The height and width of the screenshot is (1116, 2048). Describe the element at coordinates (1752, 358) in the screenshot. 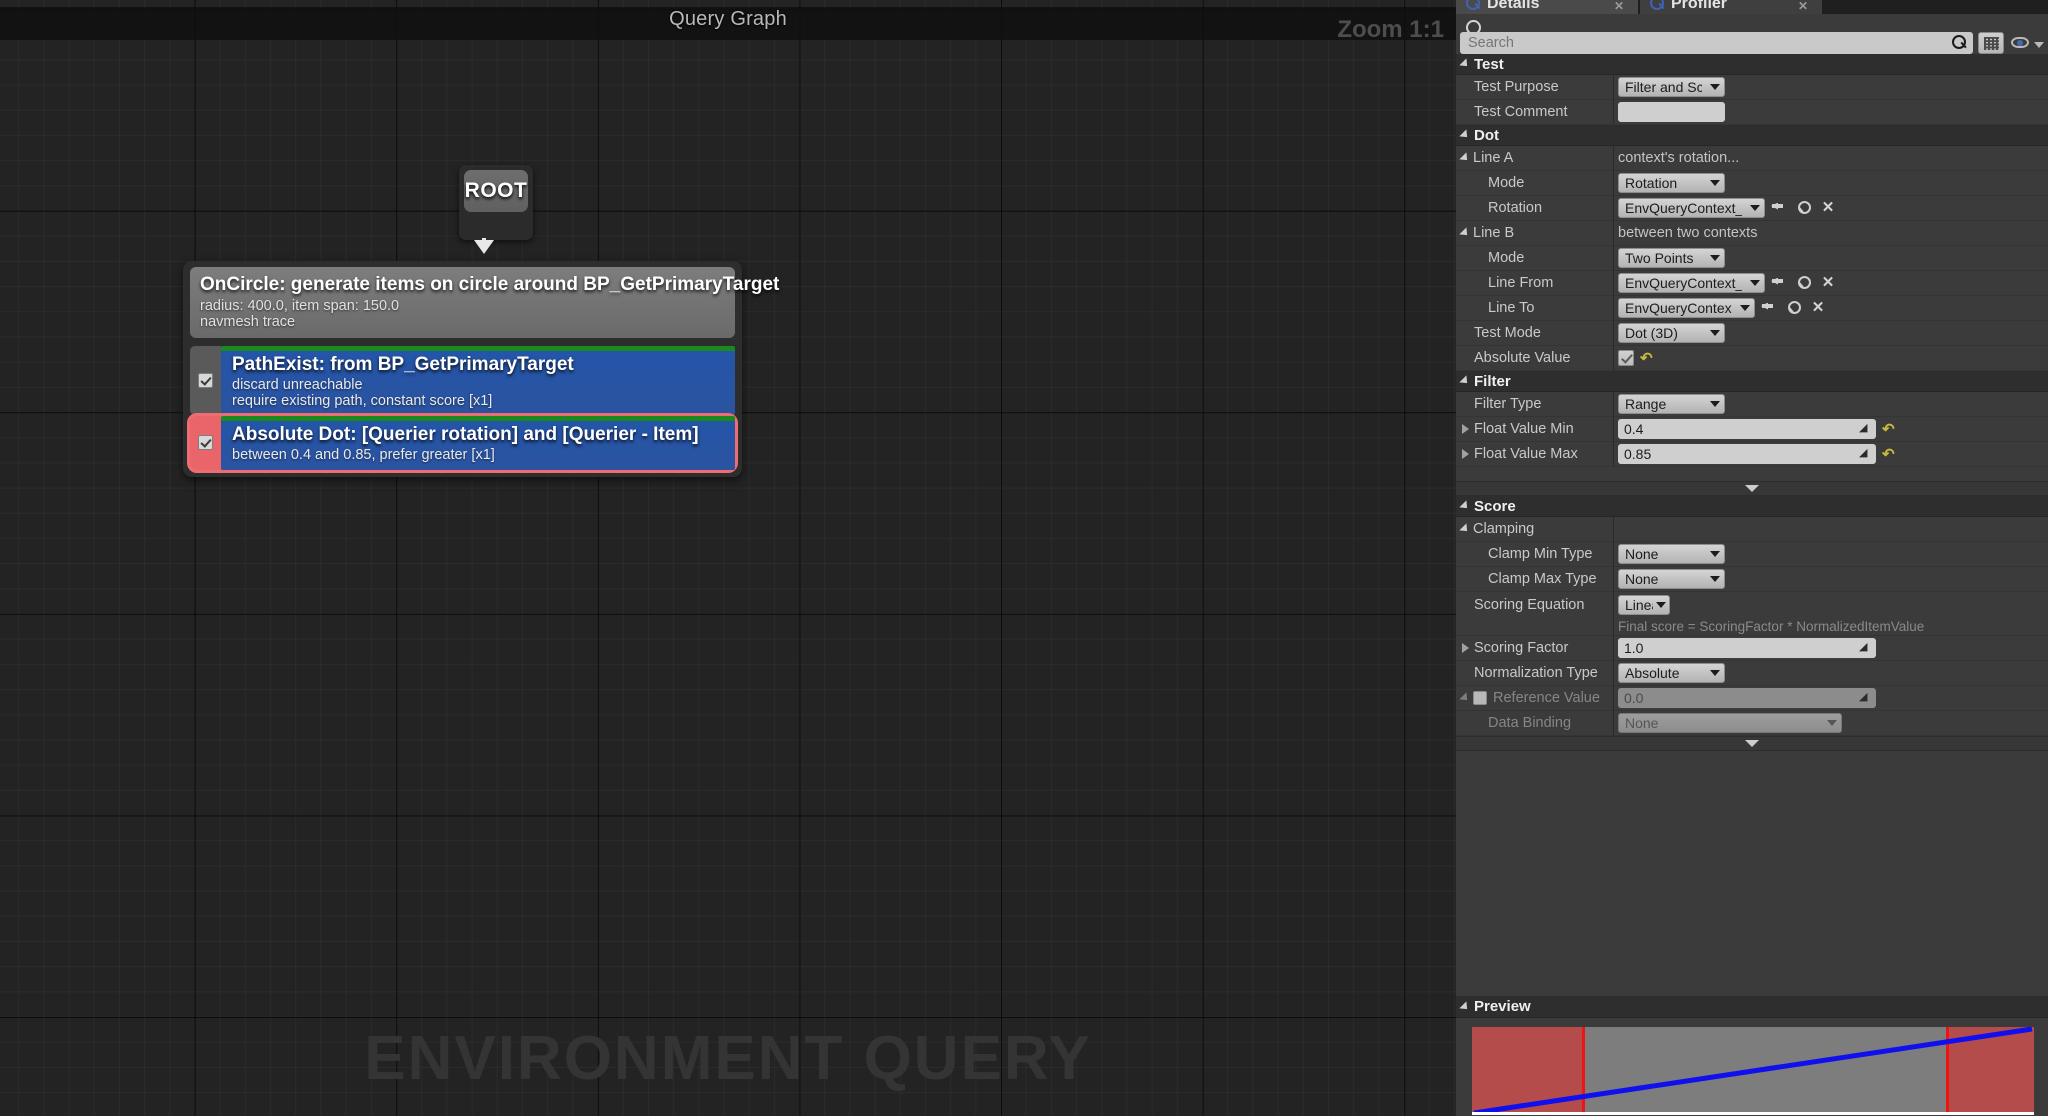

I see `row-absolute-value: Absolute Value ↷` at that location.